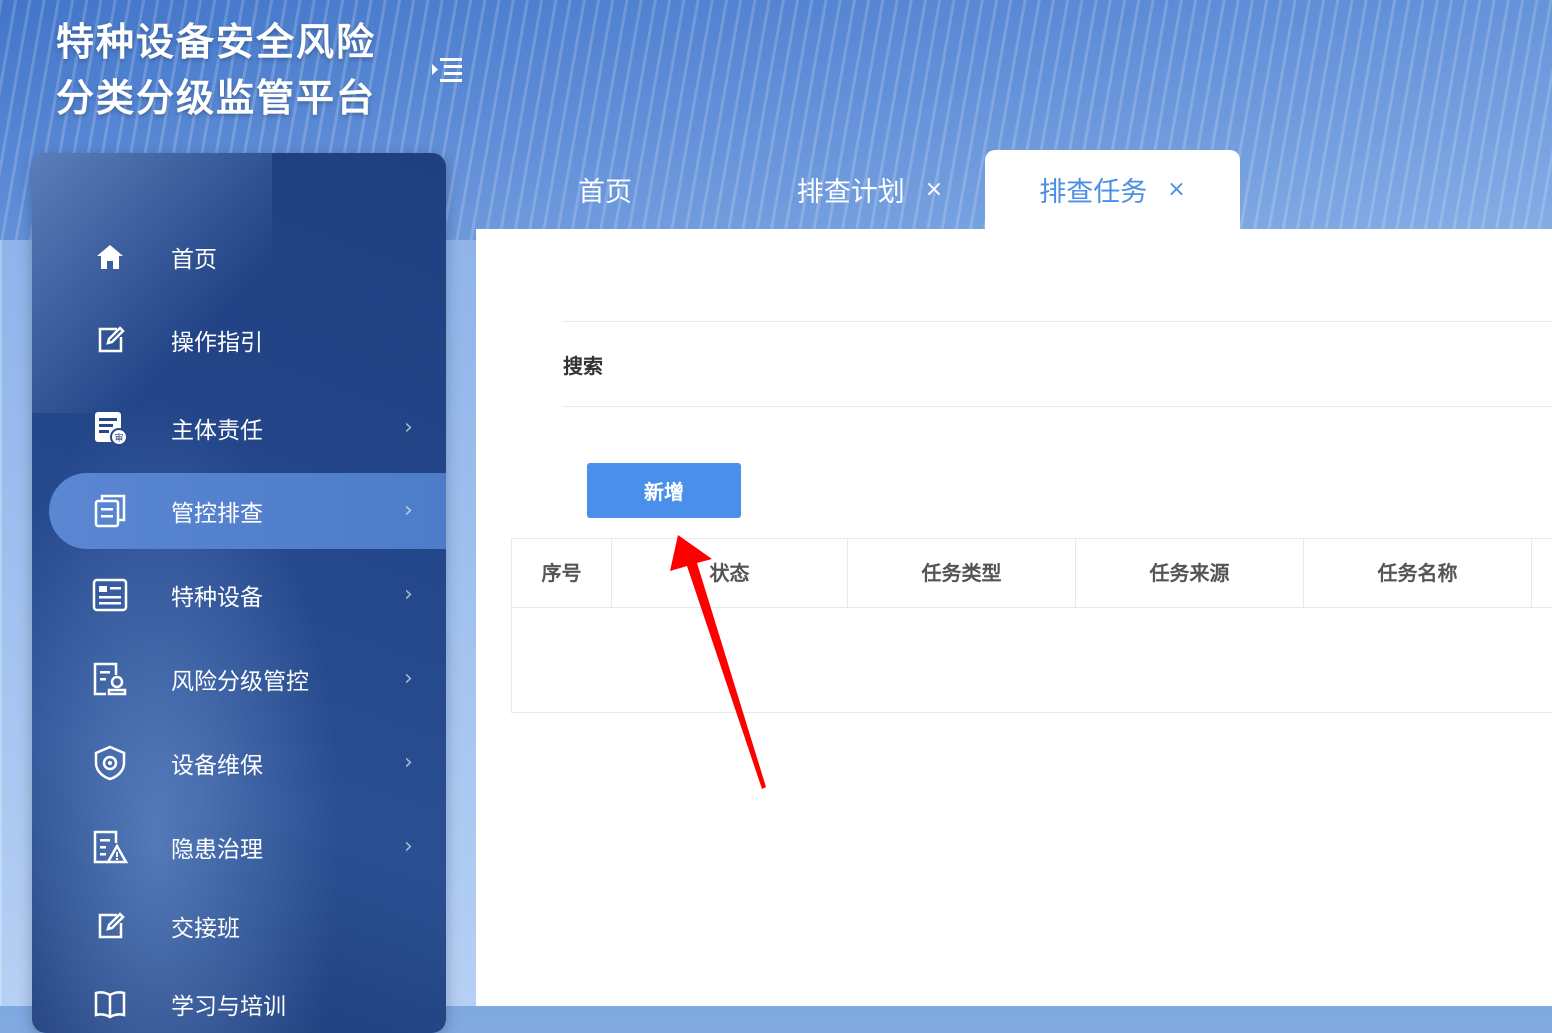 The image size is (1552, 1033). I want to click on svg-text: 审, so click(118, 438).